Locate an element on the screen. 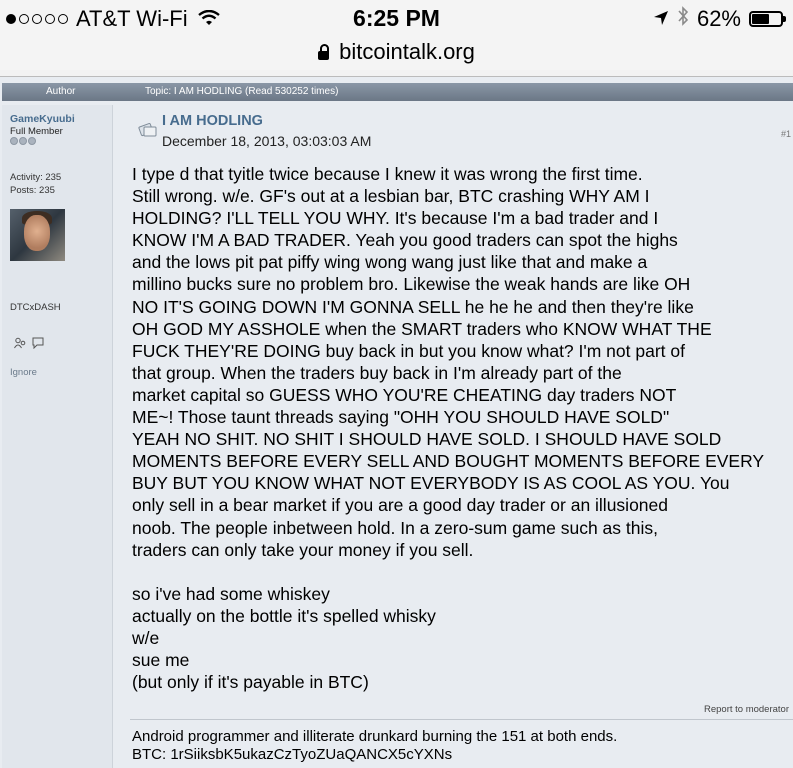 This screenshot has height=768, width=793. post-text-line: (but only if it's payable in BTC) is located at coordinates (250, 682).